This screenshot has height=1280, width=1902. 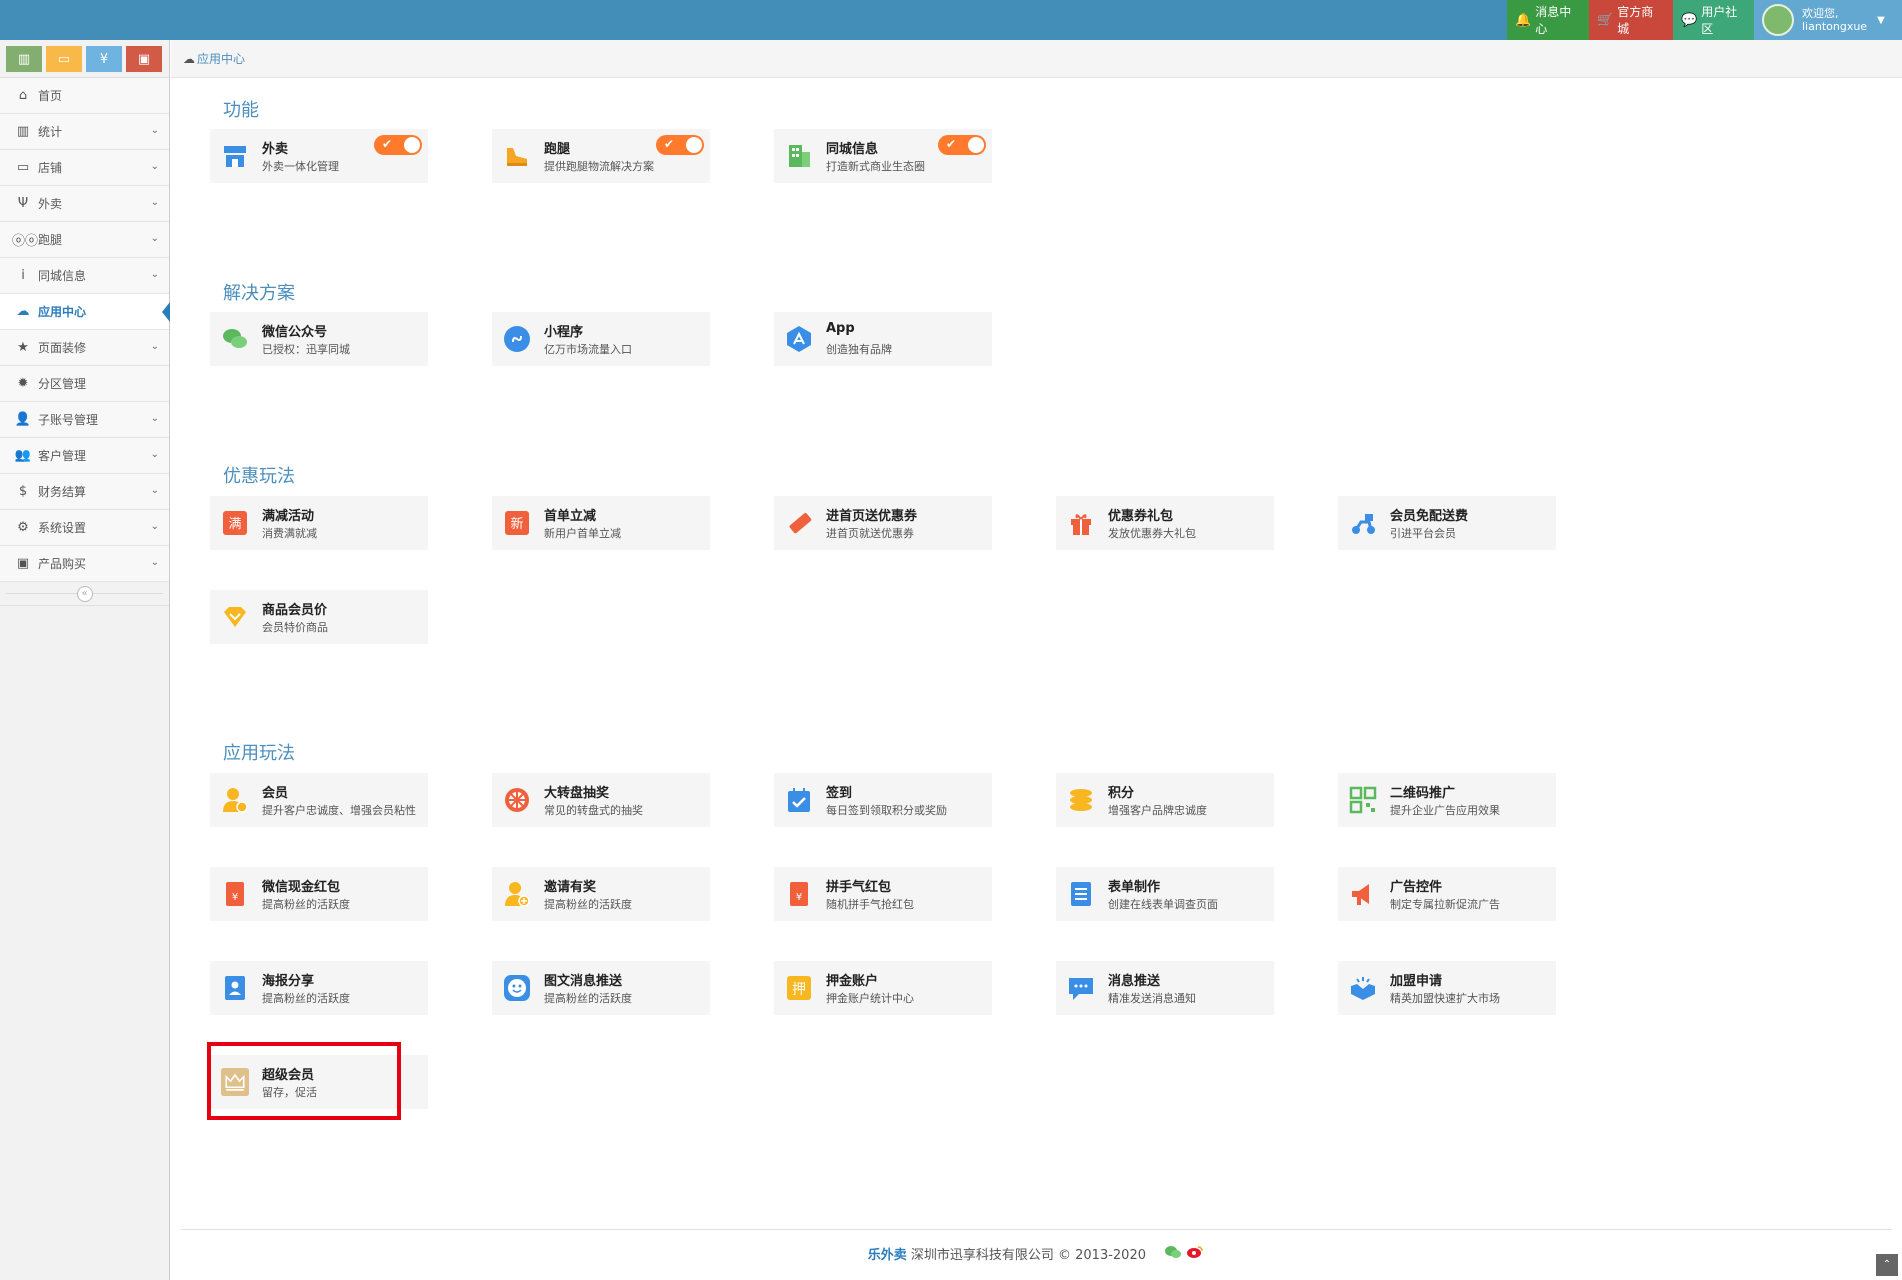 I want to click on app-card-coupon-pack: 优惠券礼包 发放优惠券大礼包, so click(x=1165, y=523).